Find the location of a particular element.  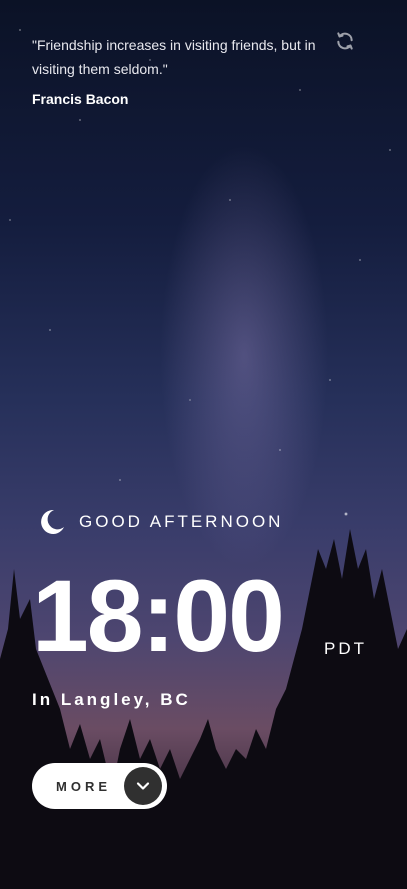

greeting-row: GOOD AFTERNOON is located at coordinates (159, 522).